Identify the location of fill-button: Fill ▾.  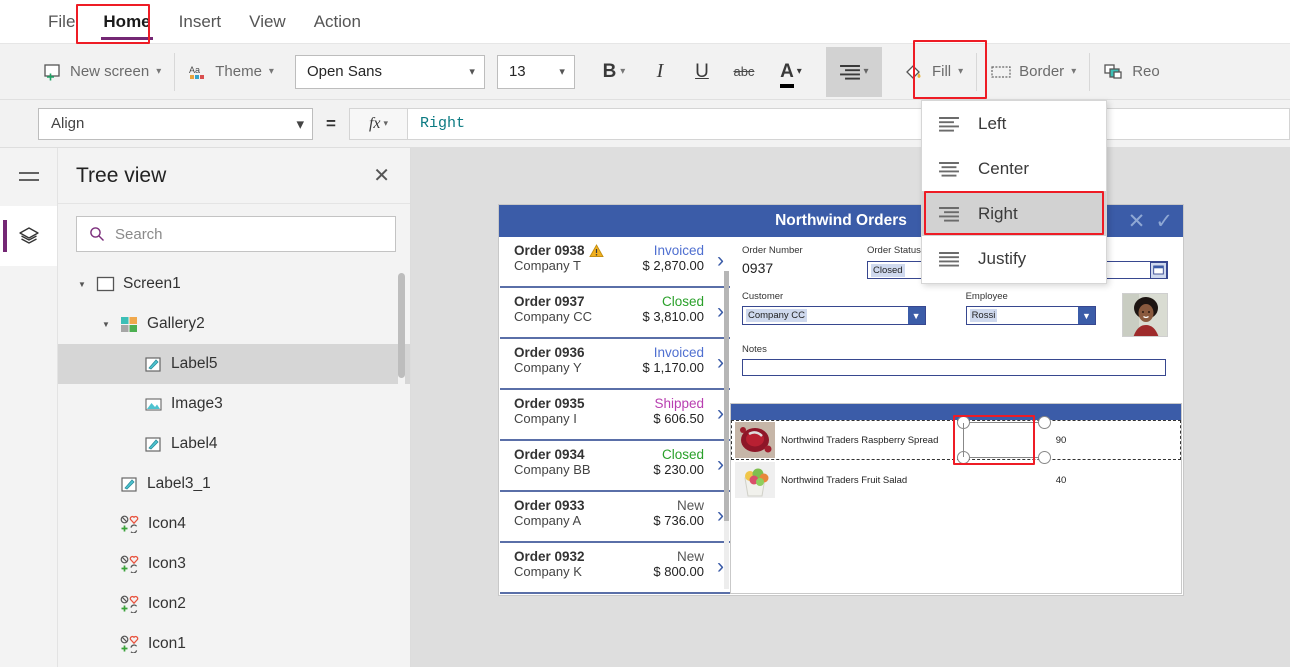
(933, 72).